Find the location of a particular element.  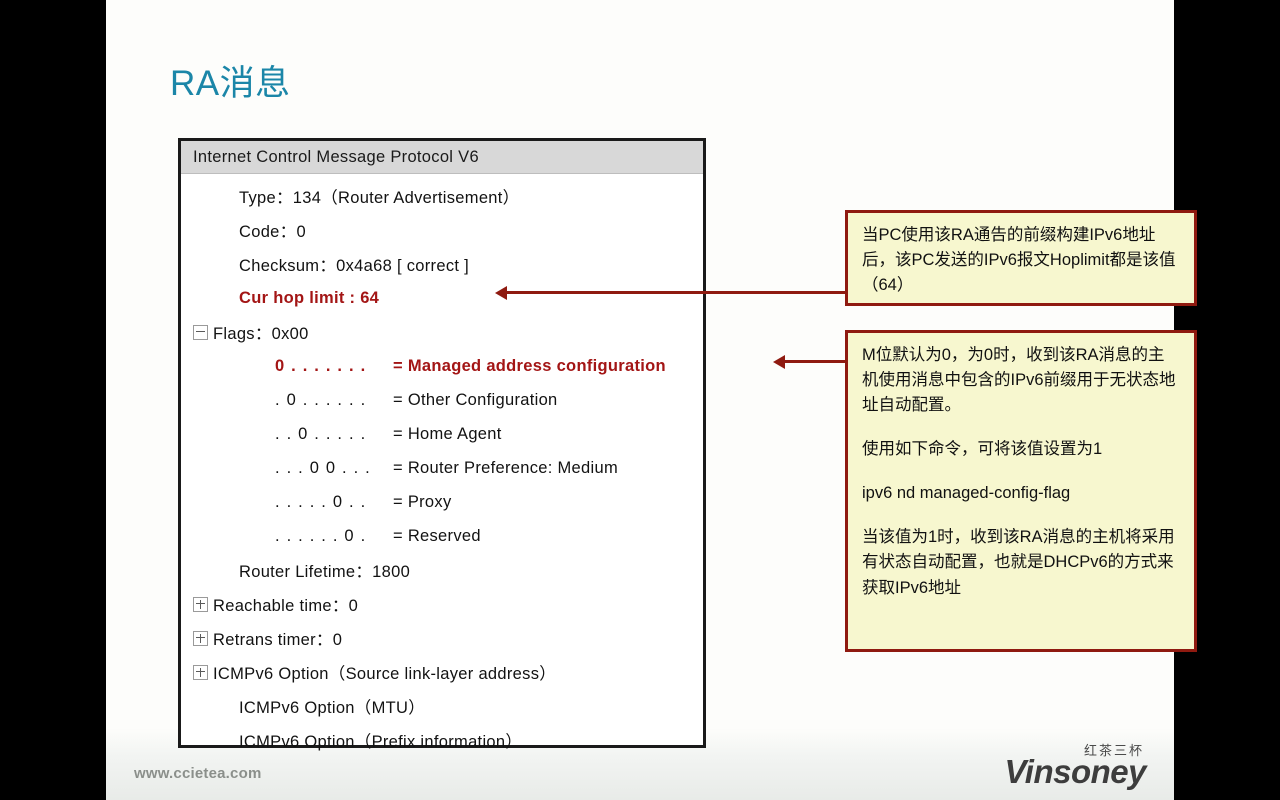

packet-row-label: Cur hop limit : 64 is located at coordinates (309, 297).